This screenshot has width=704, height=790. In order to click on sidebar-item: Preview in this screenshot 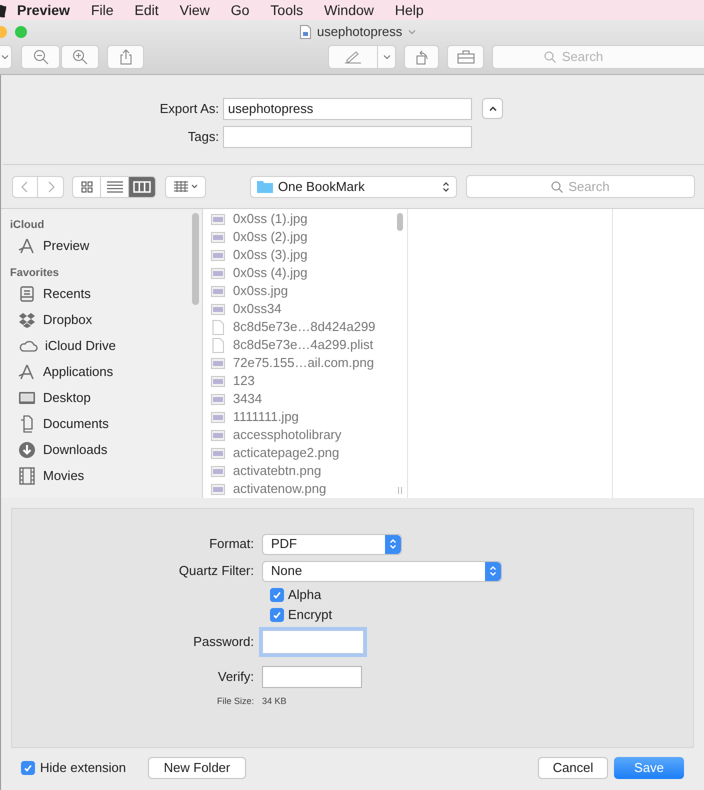, I will do `click(106, 246)`.